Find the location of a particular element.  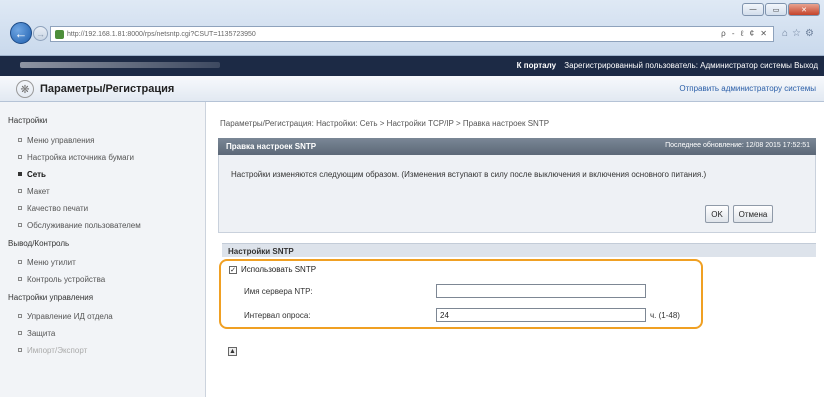

sidebar-item-label: Меню управления is located at coordinates (61, 140).